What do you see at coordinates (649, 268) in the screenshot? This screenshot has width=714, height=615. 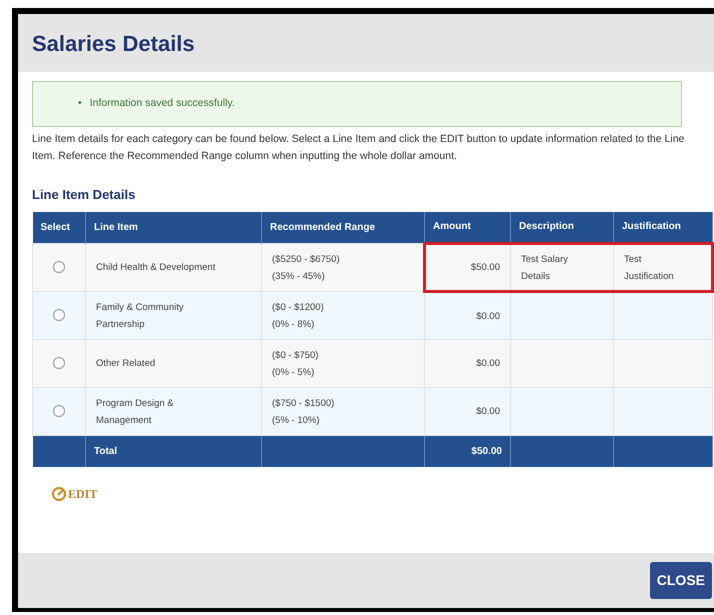 I see `justification-text: Test Justification` at bounding box center [649, 268].